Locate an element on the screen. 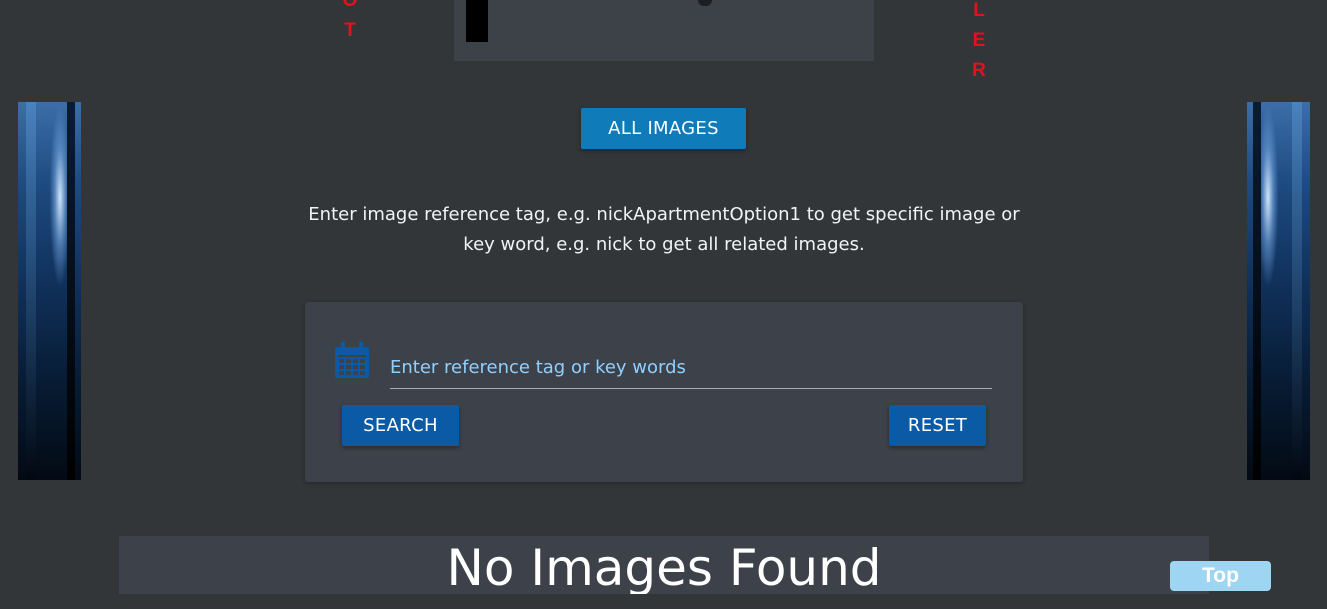 The height and width of the screenshot is (609, 1327). right-decorative-image is located at coordinates (1278, 291).